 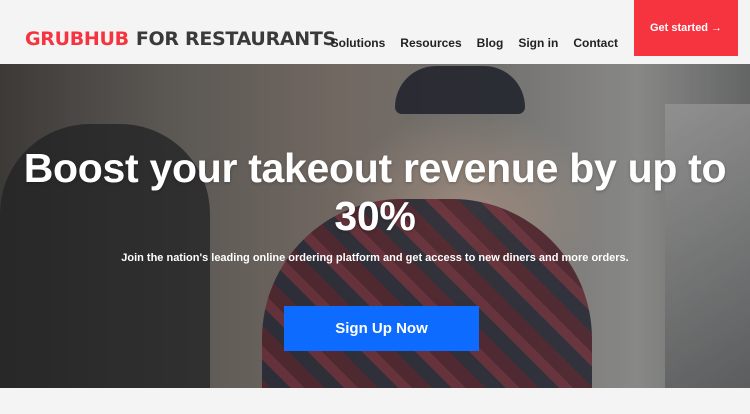 What do you see at coordinates (77, 39) in the screenshot?
I see `logo-brand: GRUBHUB` at bounding box center [77, 39].